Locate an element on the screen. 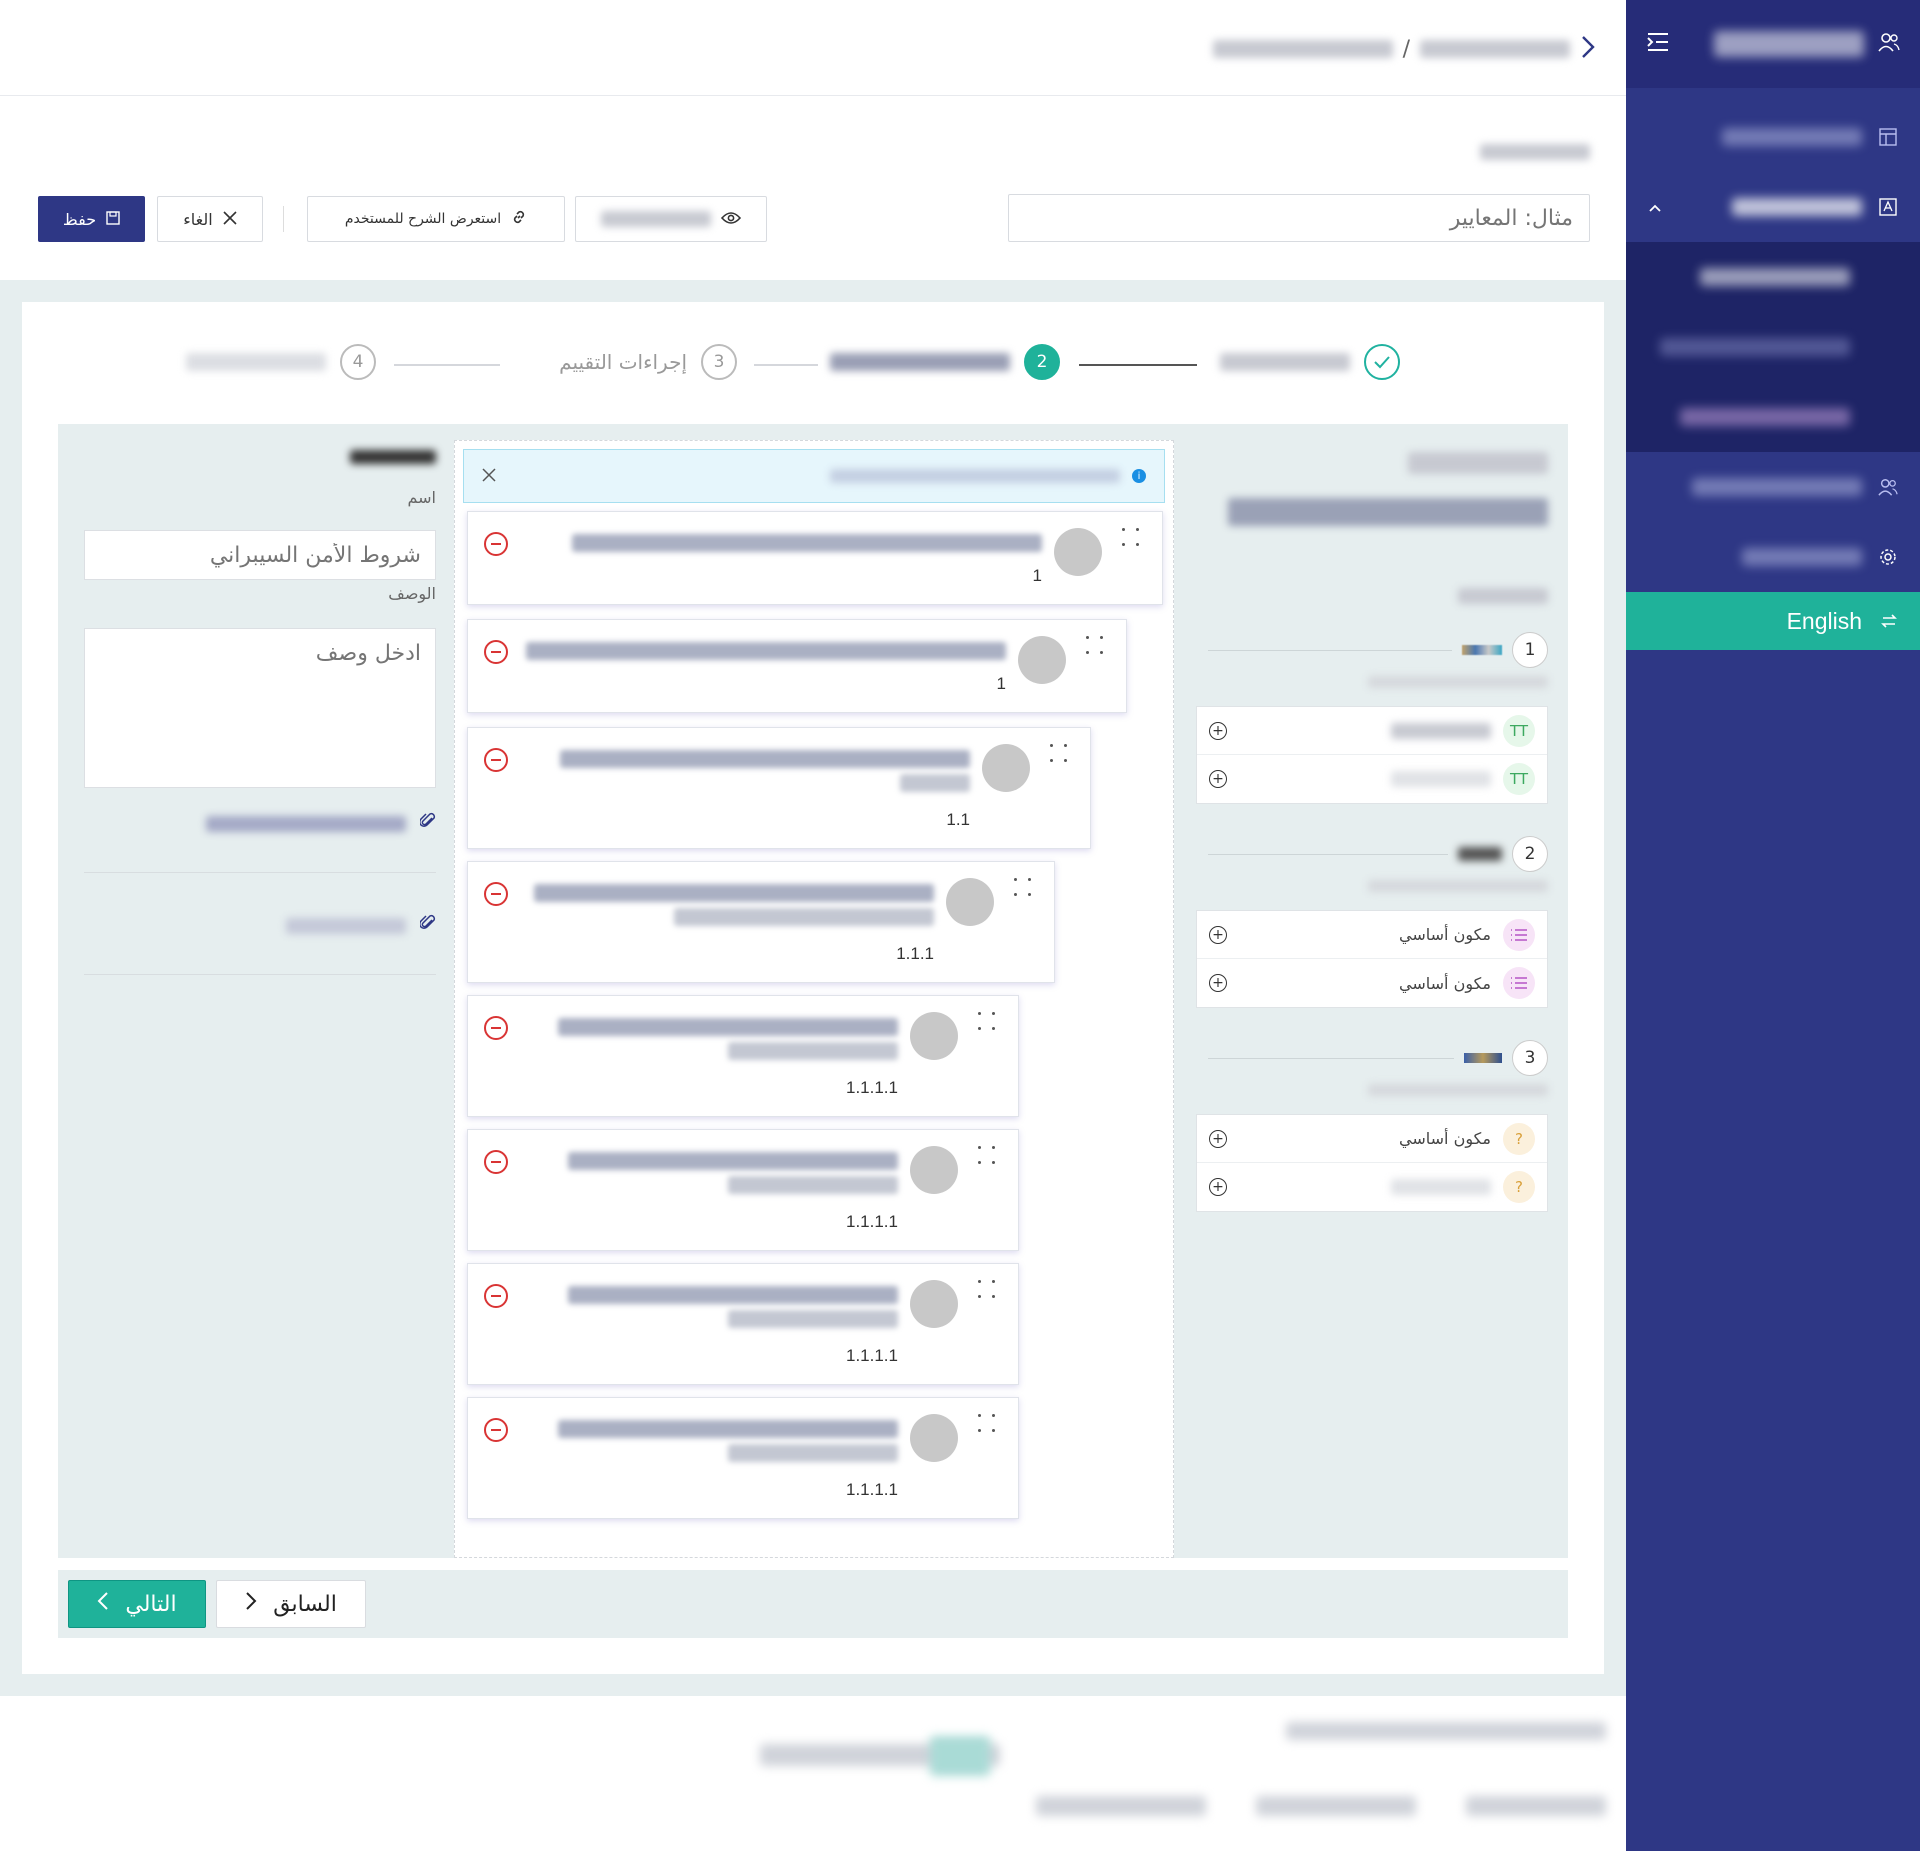  palette-group-3: 3 is located at coordinates (1378, 1058).